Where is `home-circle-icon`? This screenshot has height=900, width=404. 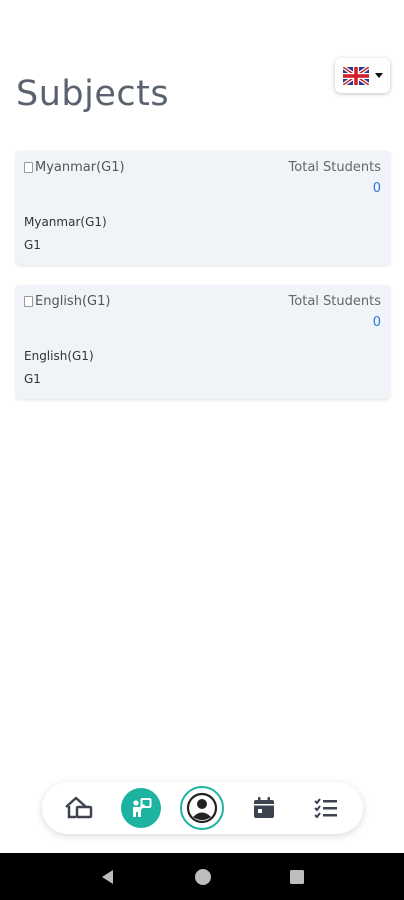 home-circle-icon is located at coordinates (203, 877).